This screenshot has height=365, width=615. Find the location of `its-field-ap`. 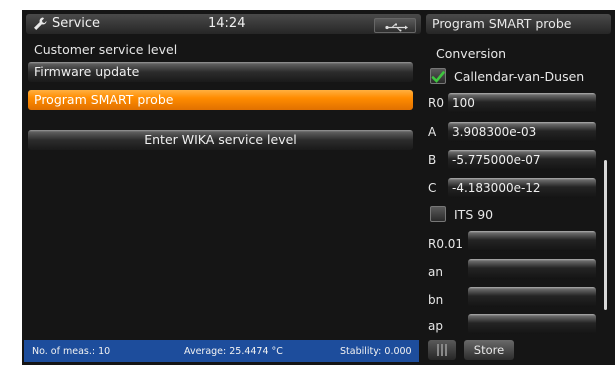

its-field-ap is located at coordinates (532, 324).